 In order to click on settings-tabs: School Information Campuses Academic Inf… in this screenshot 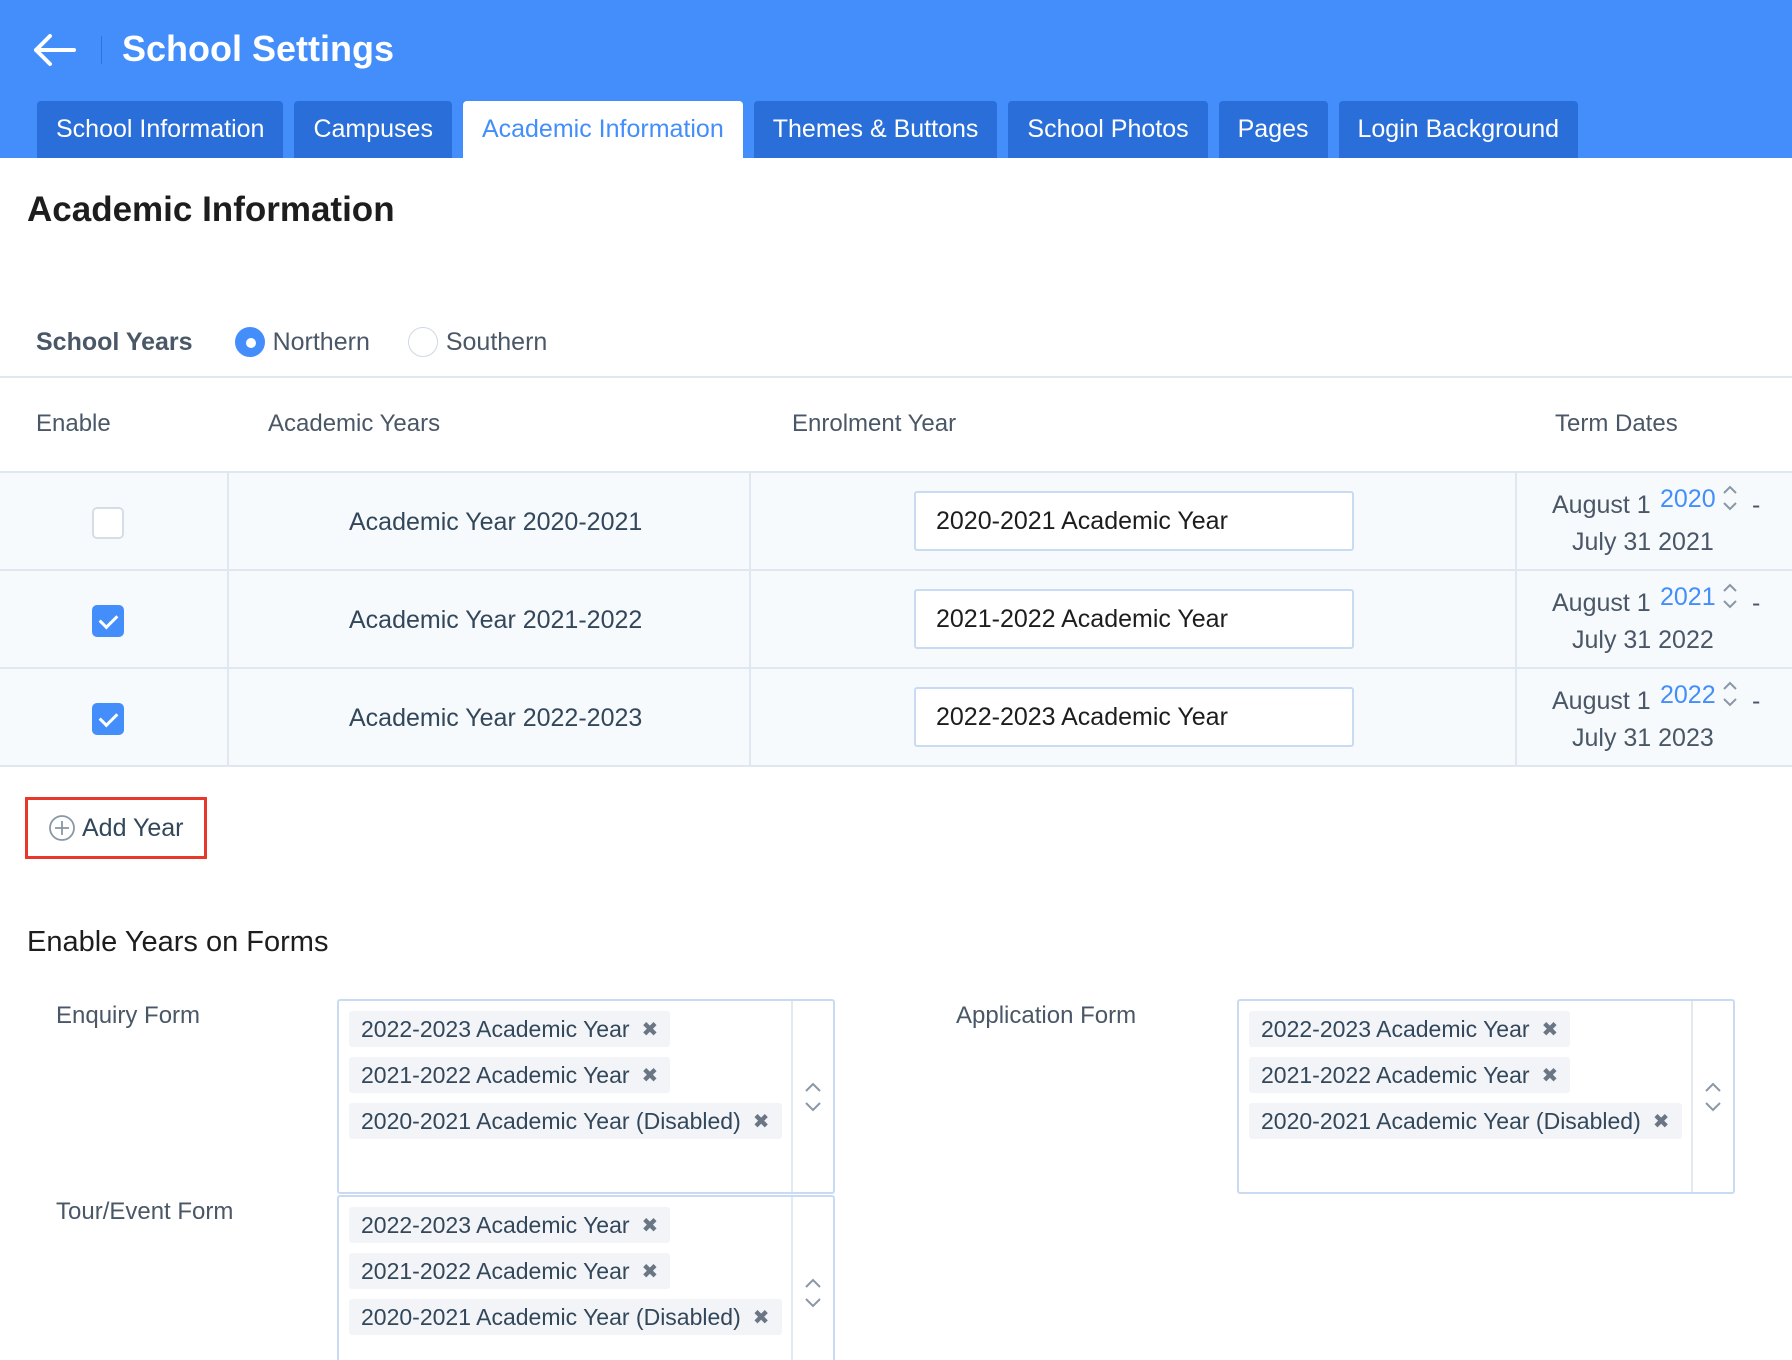, I will do `click(813, 129)`.